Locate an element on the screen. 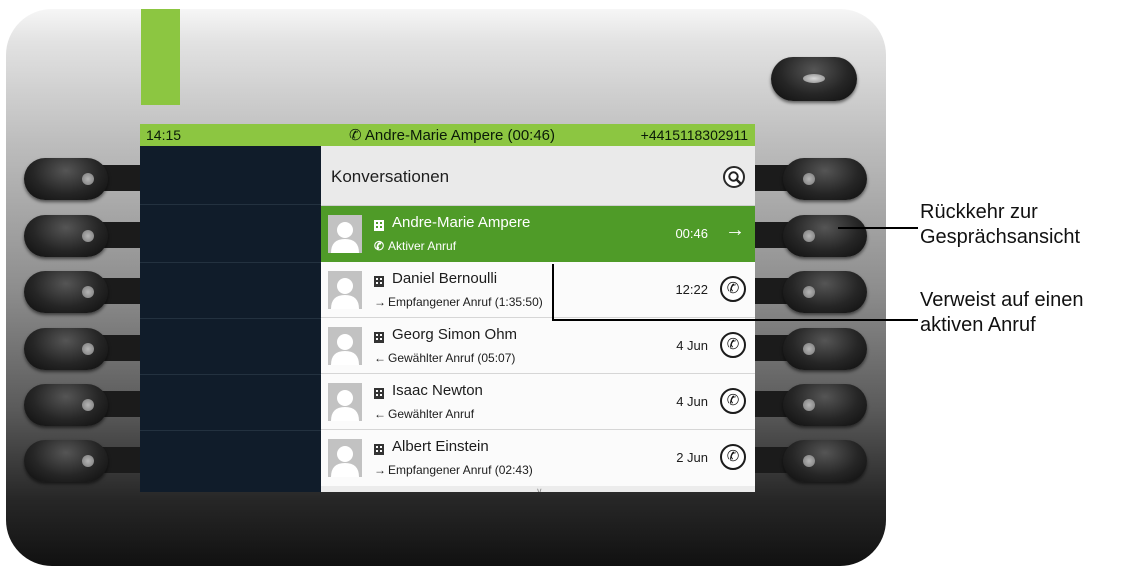  call-detail: → Empfangener Anruf (1:35:50) is located at coordinates (458, 302).